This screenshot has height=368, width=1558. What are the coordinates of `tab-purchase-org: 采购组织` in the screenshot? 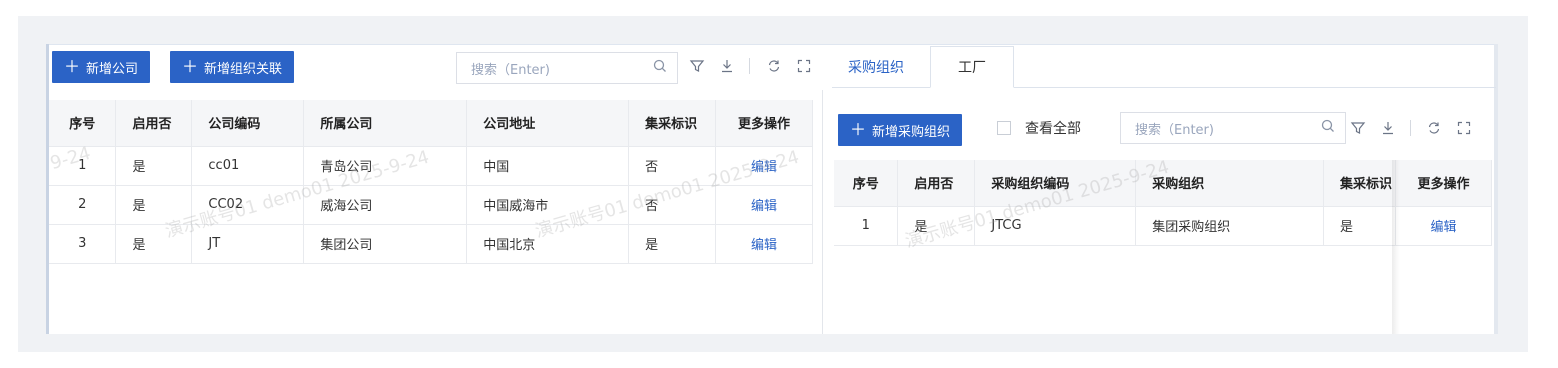 It's located at (876, 67).